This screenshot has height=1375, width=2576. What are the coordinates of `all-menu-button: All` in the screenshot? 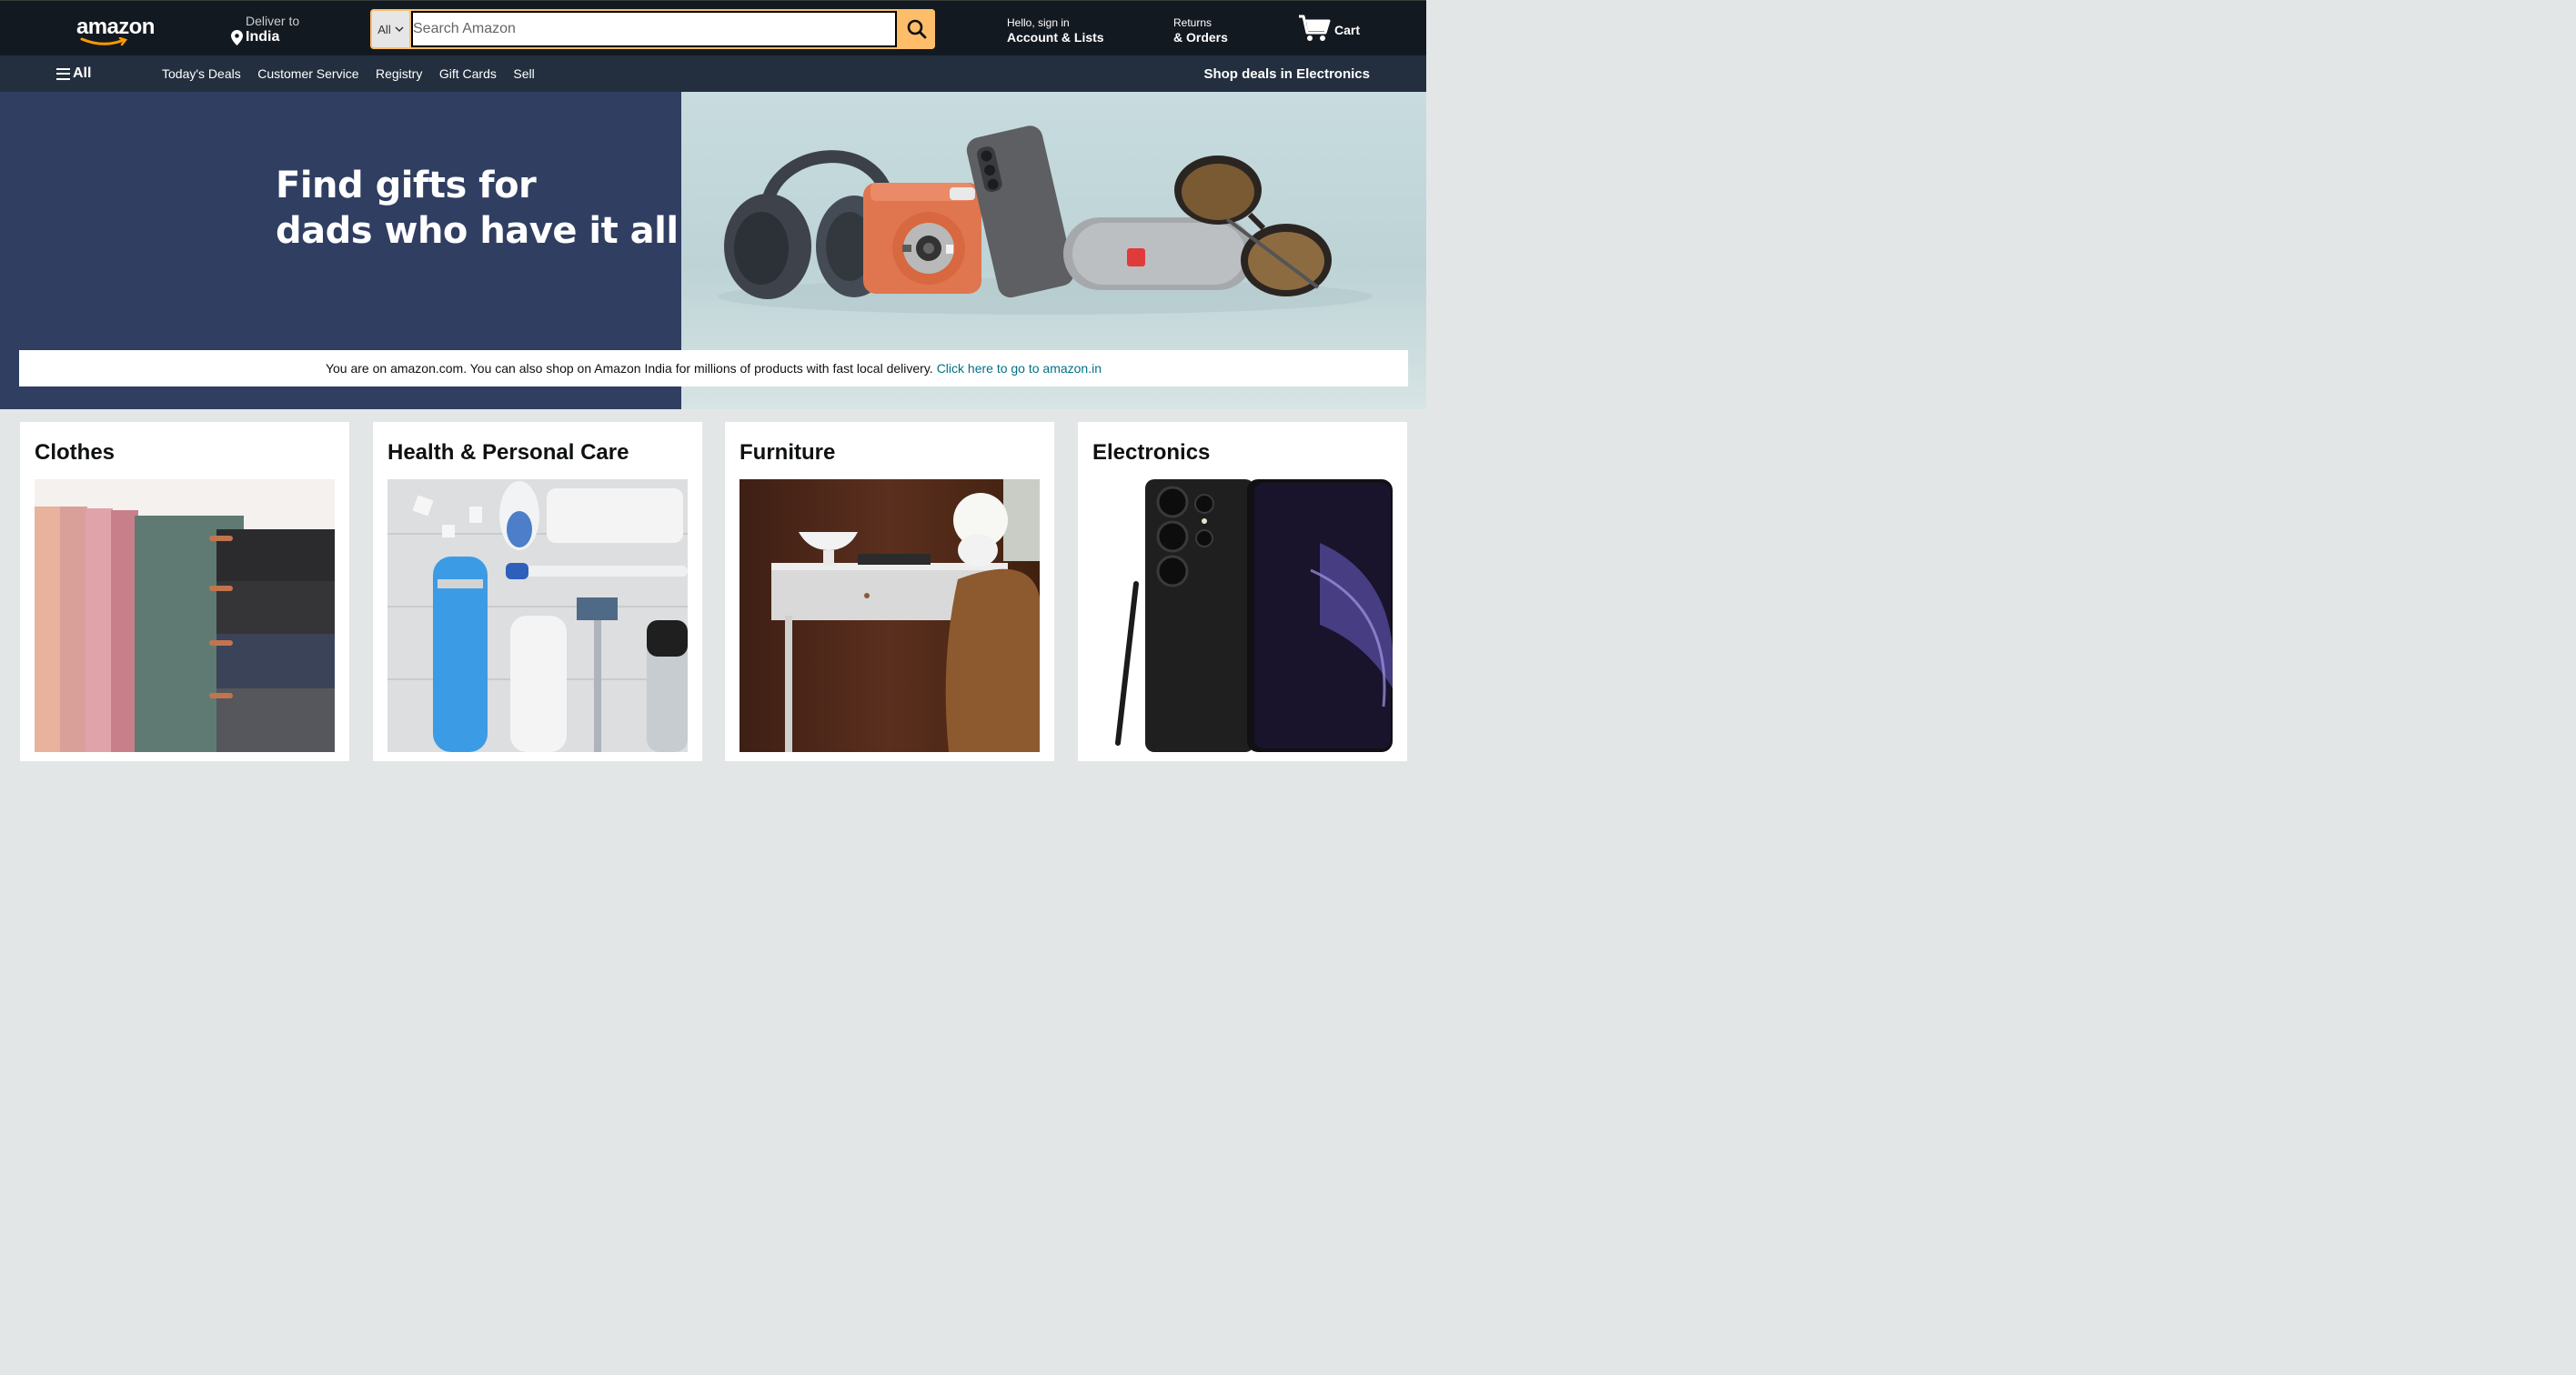 It's located at (73, 74).